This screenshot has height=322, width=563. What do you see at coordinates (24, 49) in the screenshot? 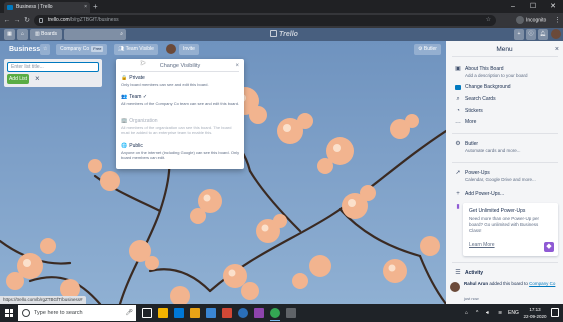
I see `board-name: Business` at bounding box center [24, 49].